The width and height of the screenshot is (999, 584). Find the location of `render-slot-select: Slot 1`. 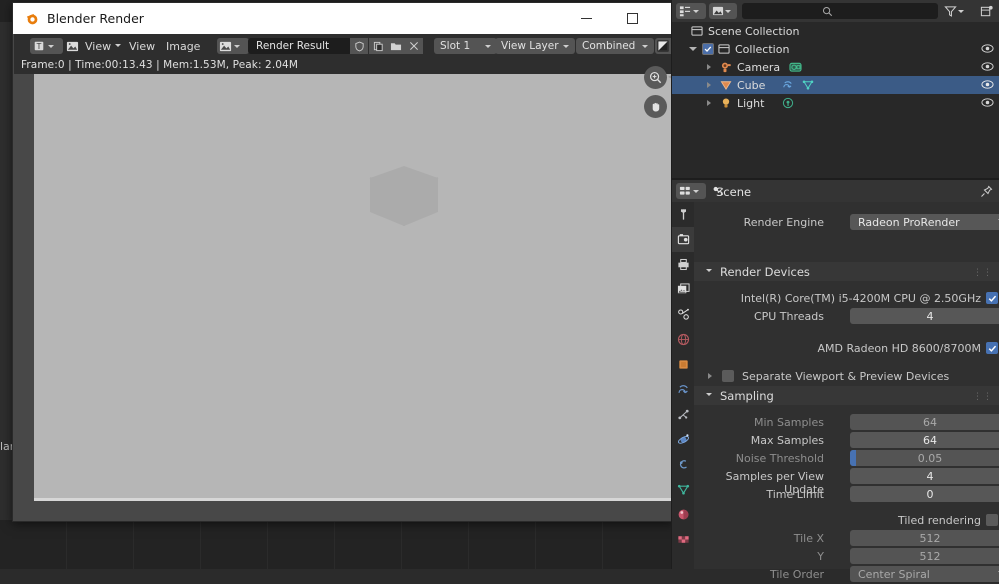

render-slot-select: Slot 1 is located at coordinates (465, 46).